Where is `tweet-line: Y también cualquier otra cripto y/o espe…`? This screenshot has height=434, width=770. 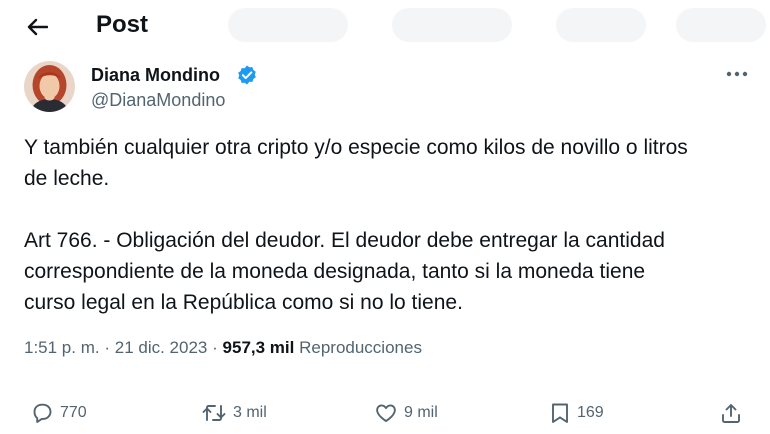
tweet-line: Y también cualquier otra cripto y/o espe… is located at coordinates (356, 147).